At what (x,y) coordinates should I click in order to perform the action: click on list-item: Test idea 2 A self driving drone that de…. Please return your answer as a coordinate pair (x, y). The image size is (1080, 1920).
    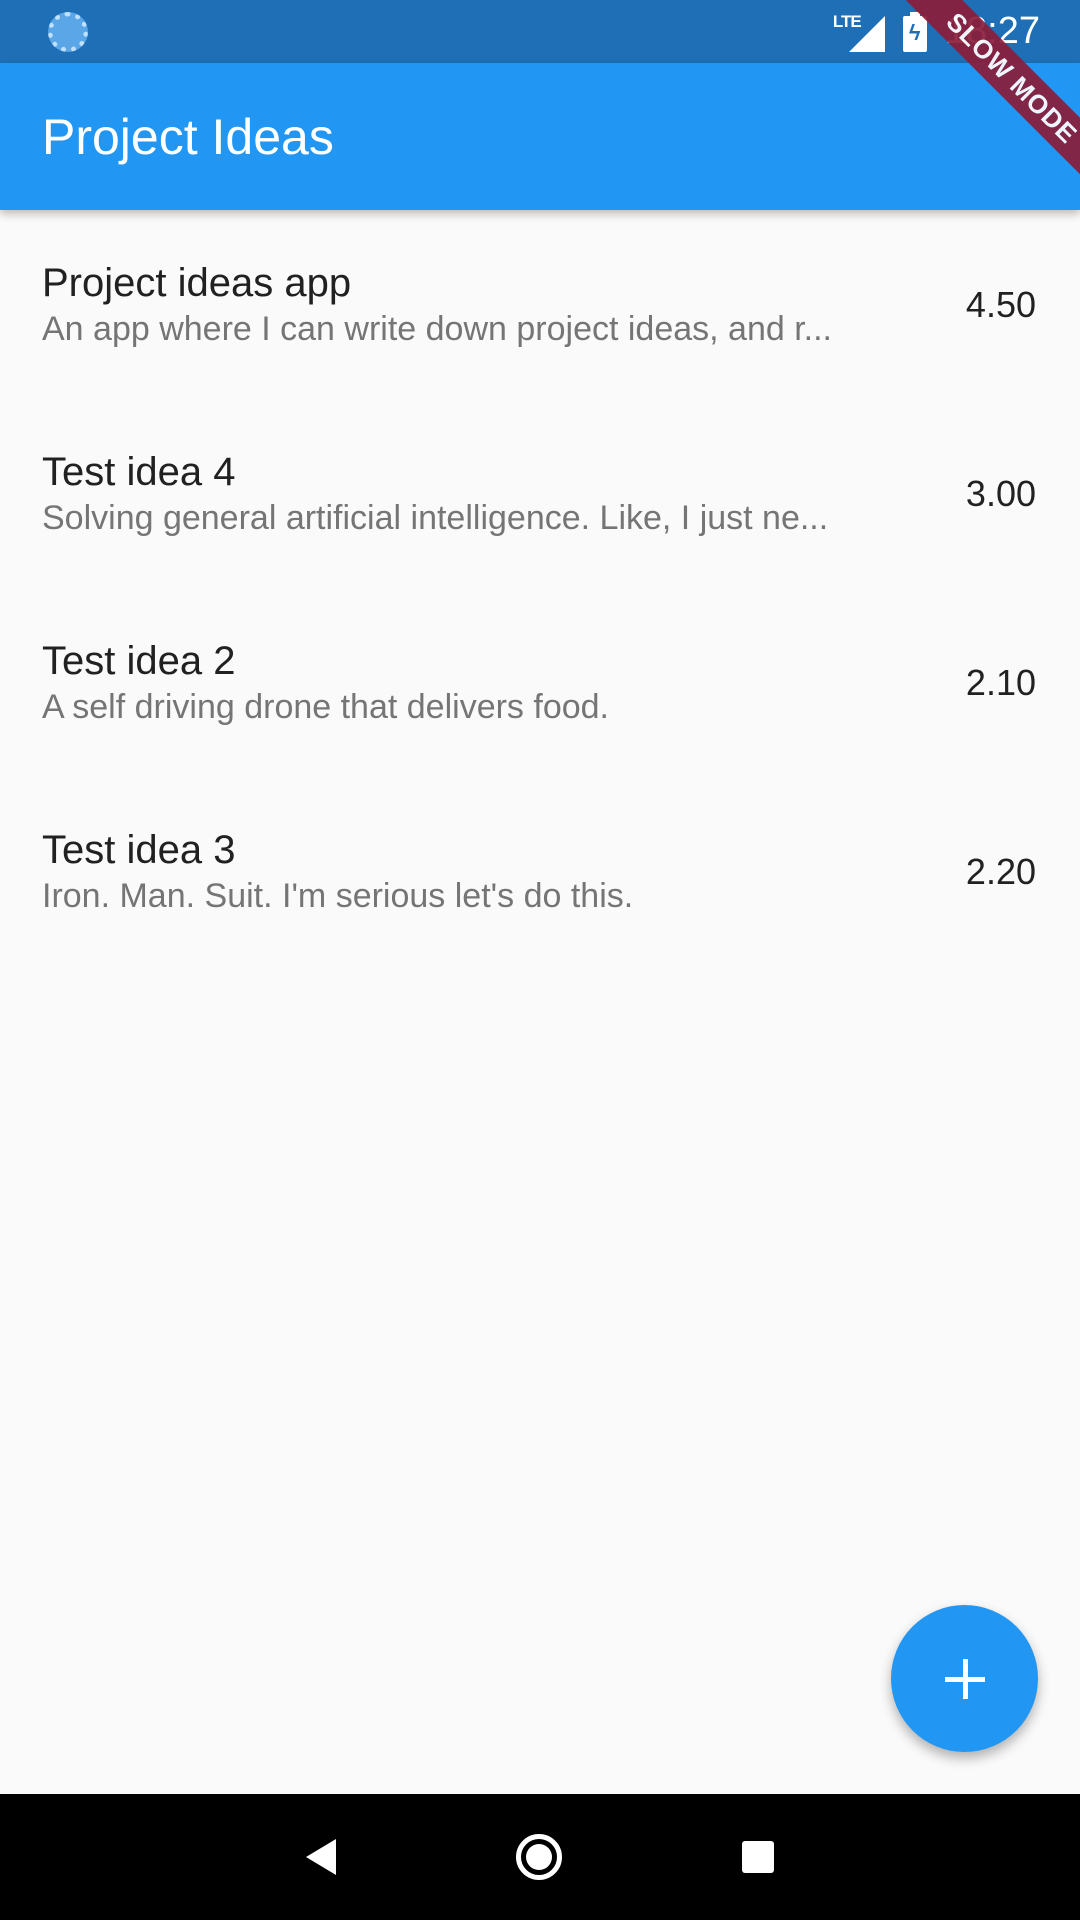
    Looking at the image, I should click on (540, 682).